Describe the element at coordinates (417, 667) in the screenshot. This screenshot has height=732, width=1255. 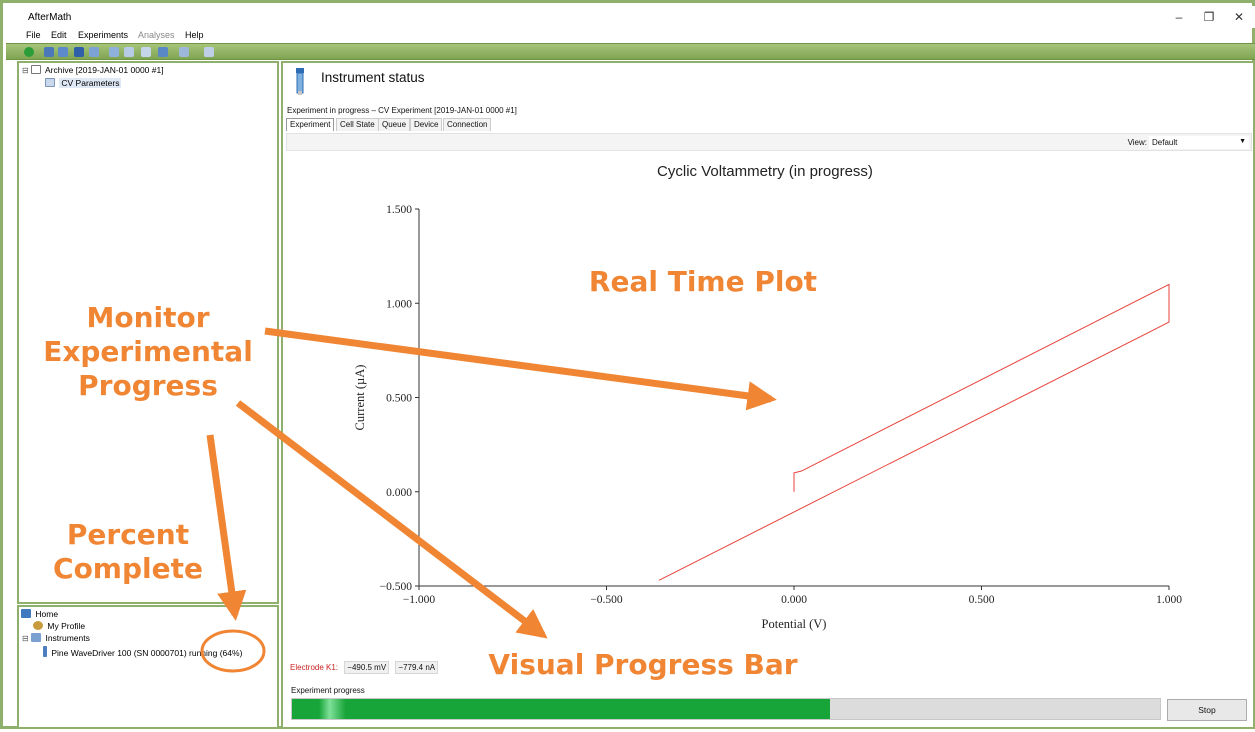
I see `electrode-current: −779.4 nA` at that location.